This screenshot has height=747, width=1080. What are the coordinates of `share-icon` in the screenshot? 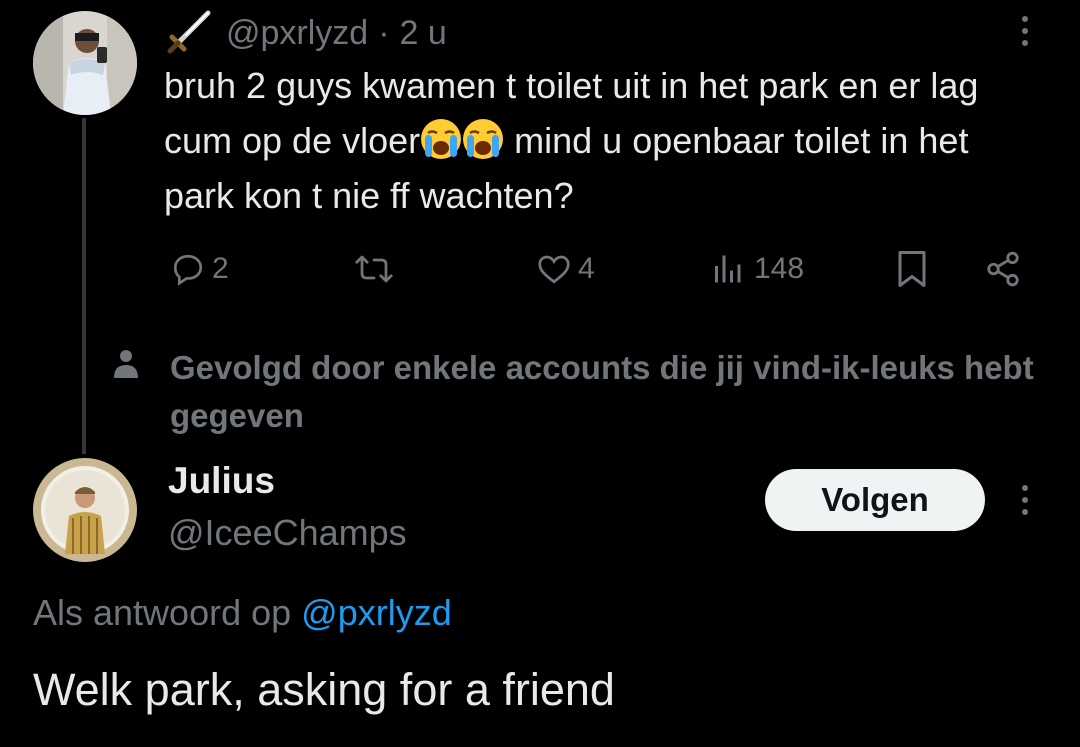 It's located at (1003, 269).